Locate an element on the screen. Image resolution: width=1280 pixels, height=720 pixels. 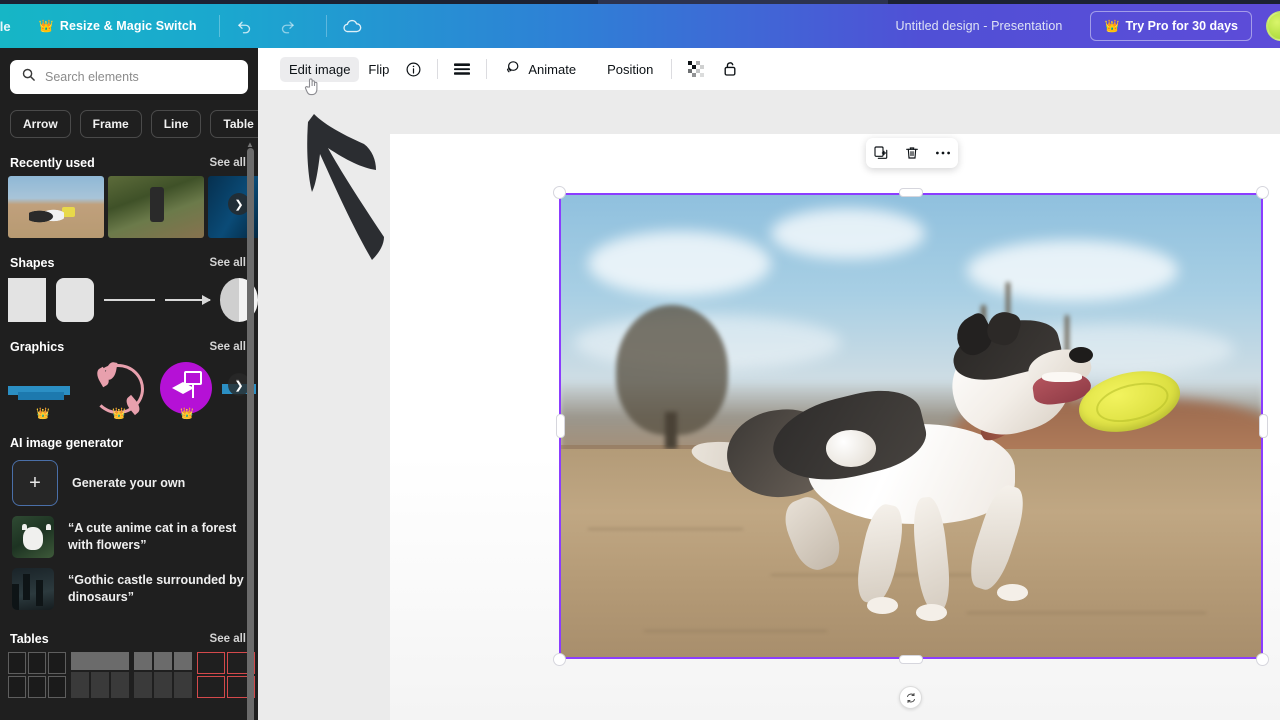
ai-thumb-anime-cat is located at coordinates (33, 537).